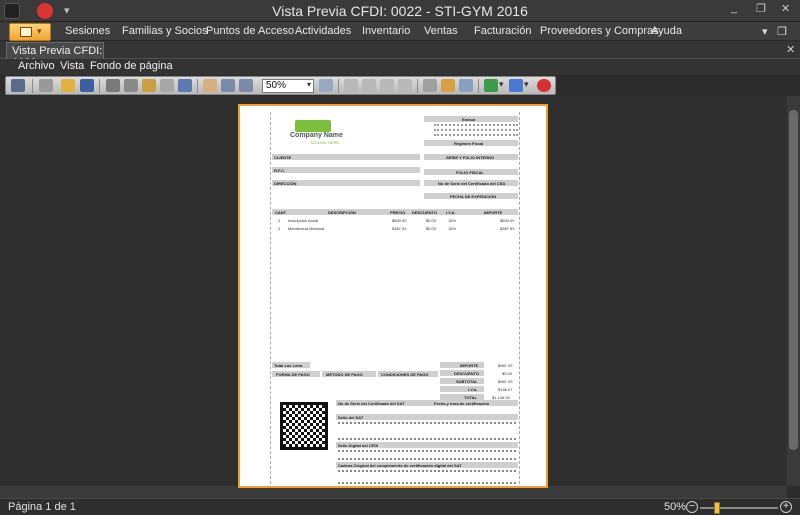 This screenshot has width=800, height=515. I want to click on page-indicator: Página 1 de 1, so click(42, 507).